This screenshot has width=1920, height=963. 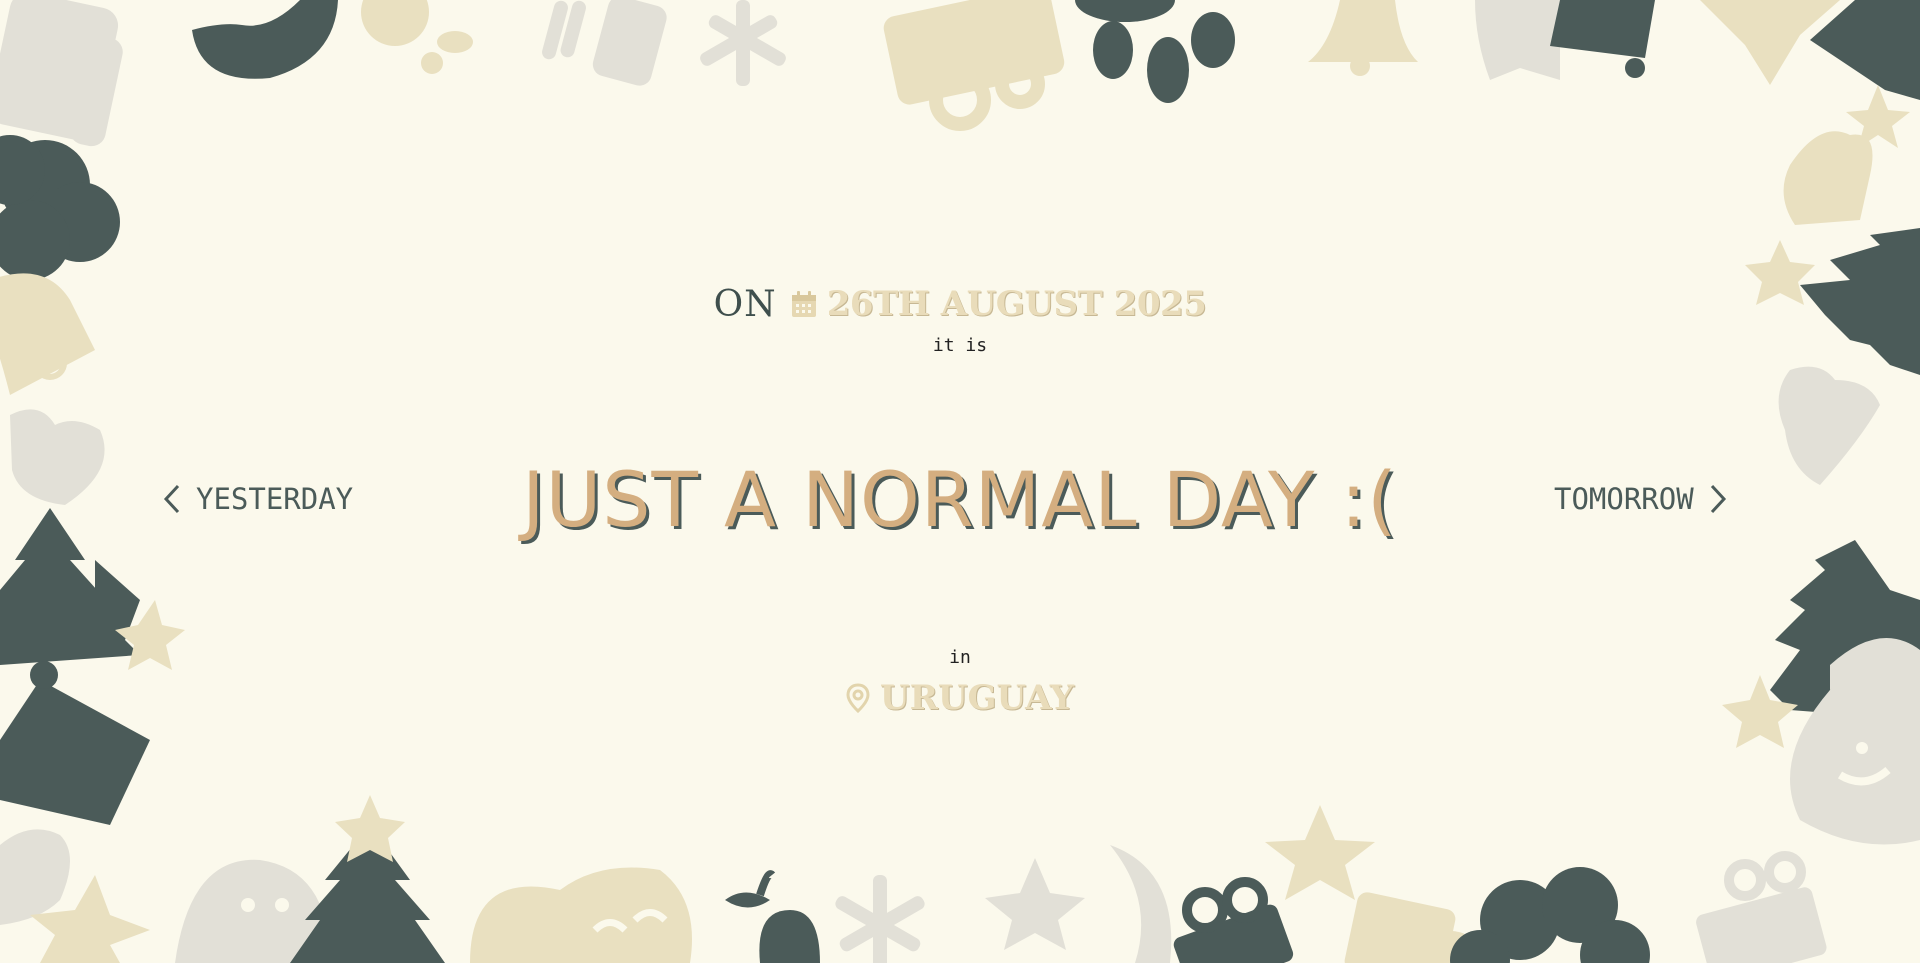 What do you see at coordinates (745, 304) in the screenshot?
I see `on-label: ON` at bounding box center [745, 304].